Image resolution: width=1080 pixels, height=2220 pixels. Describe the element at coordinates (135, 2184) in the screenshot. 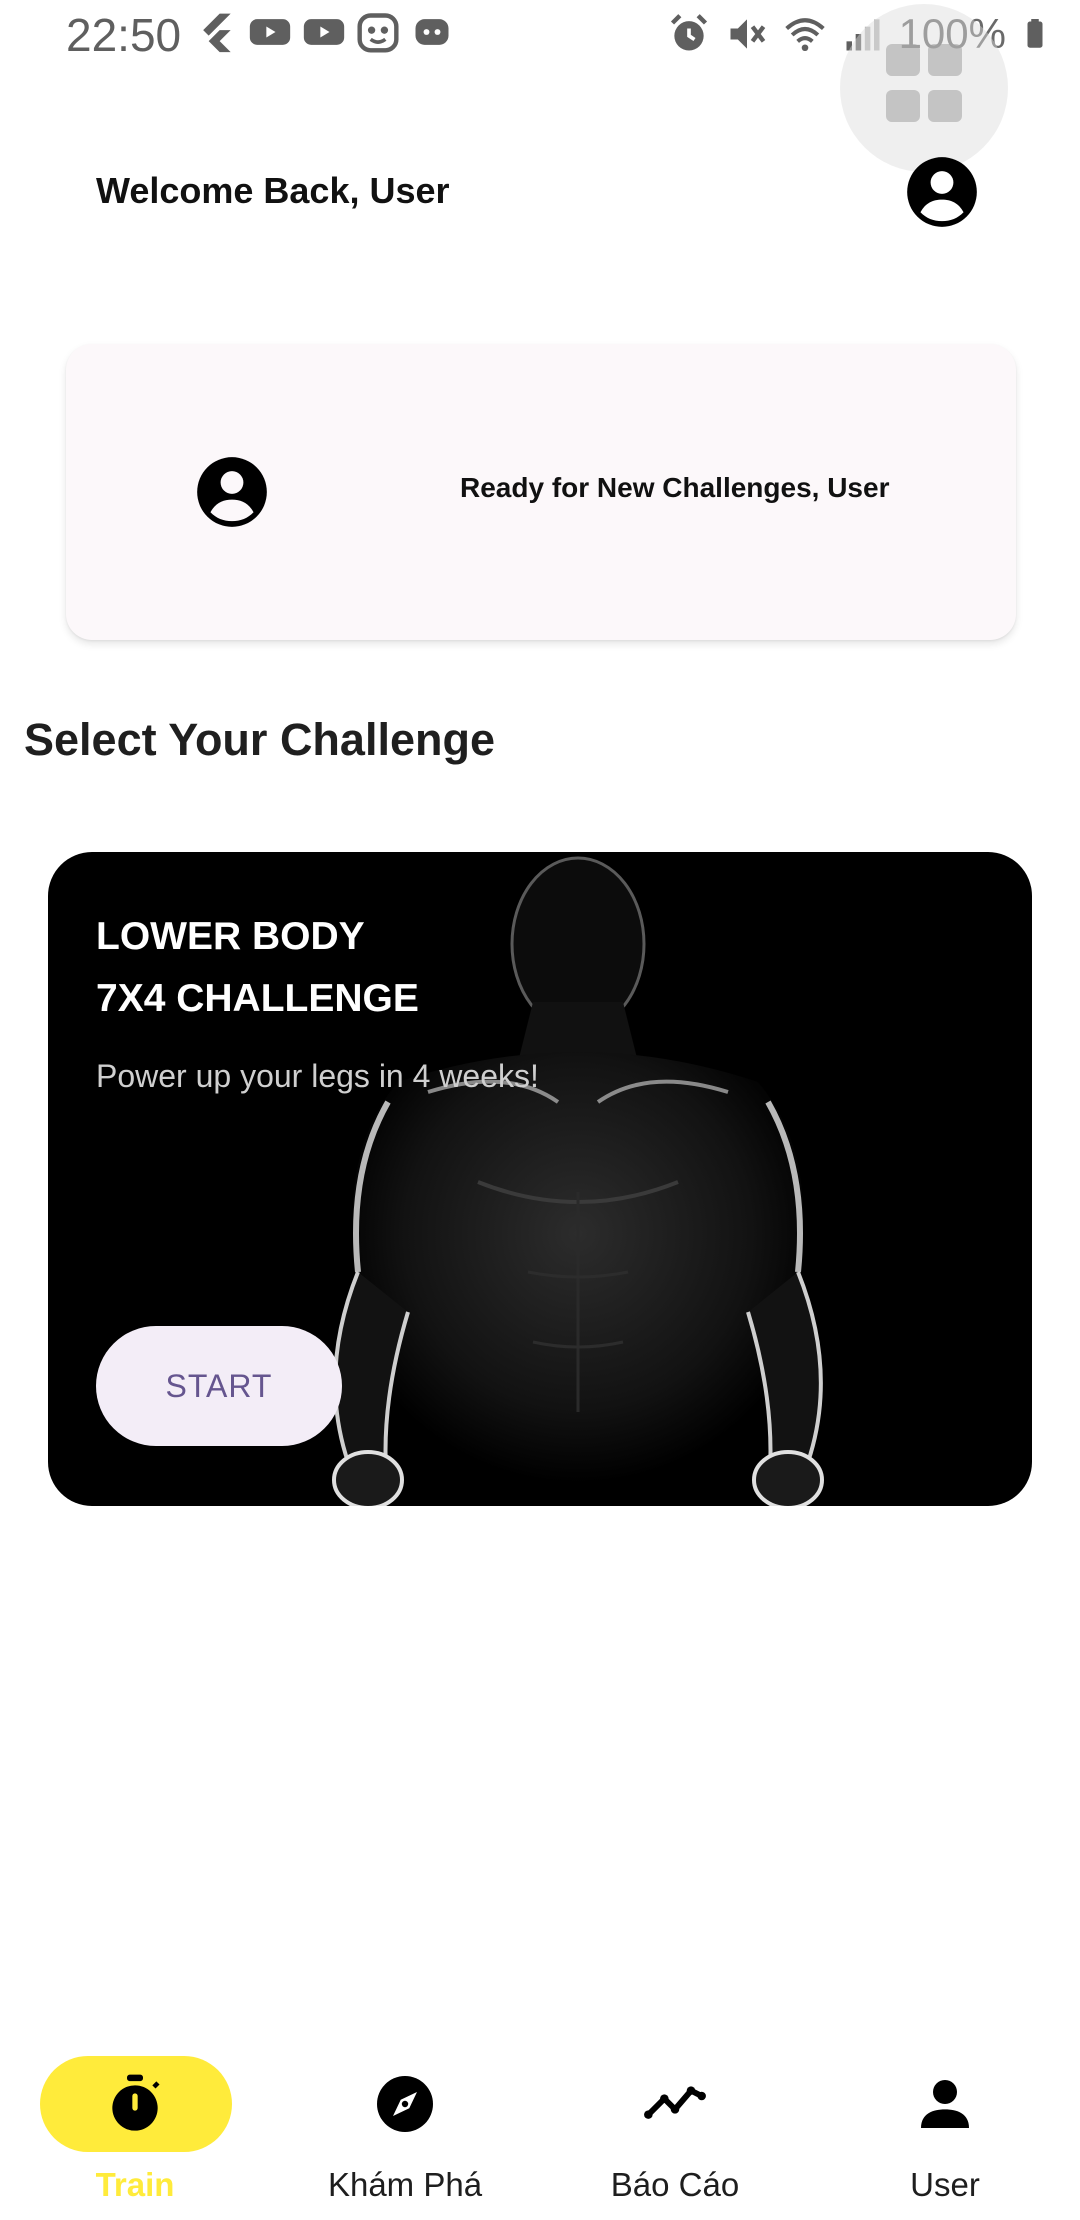

I see `nav-label-train: Train` at that location.